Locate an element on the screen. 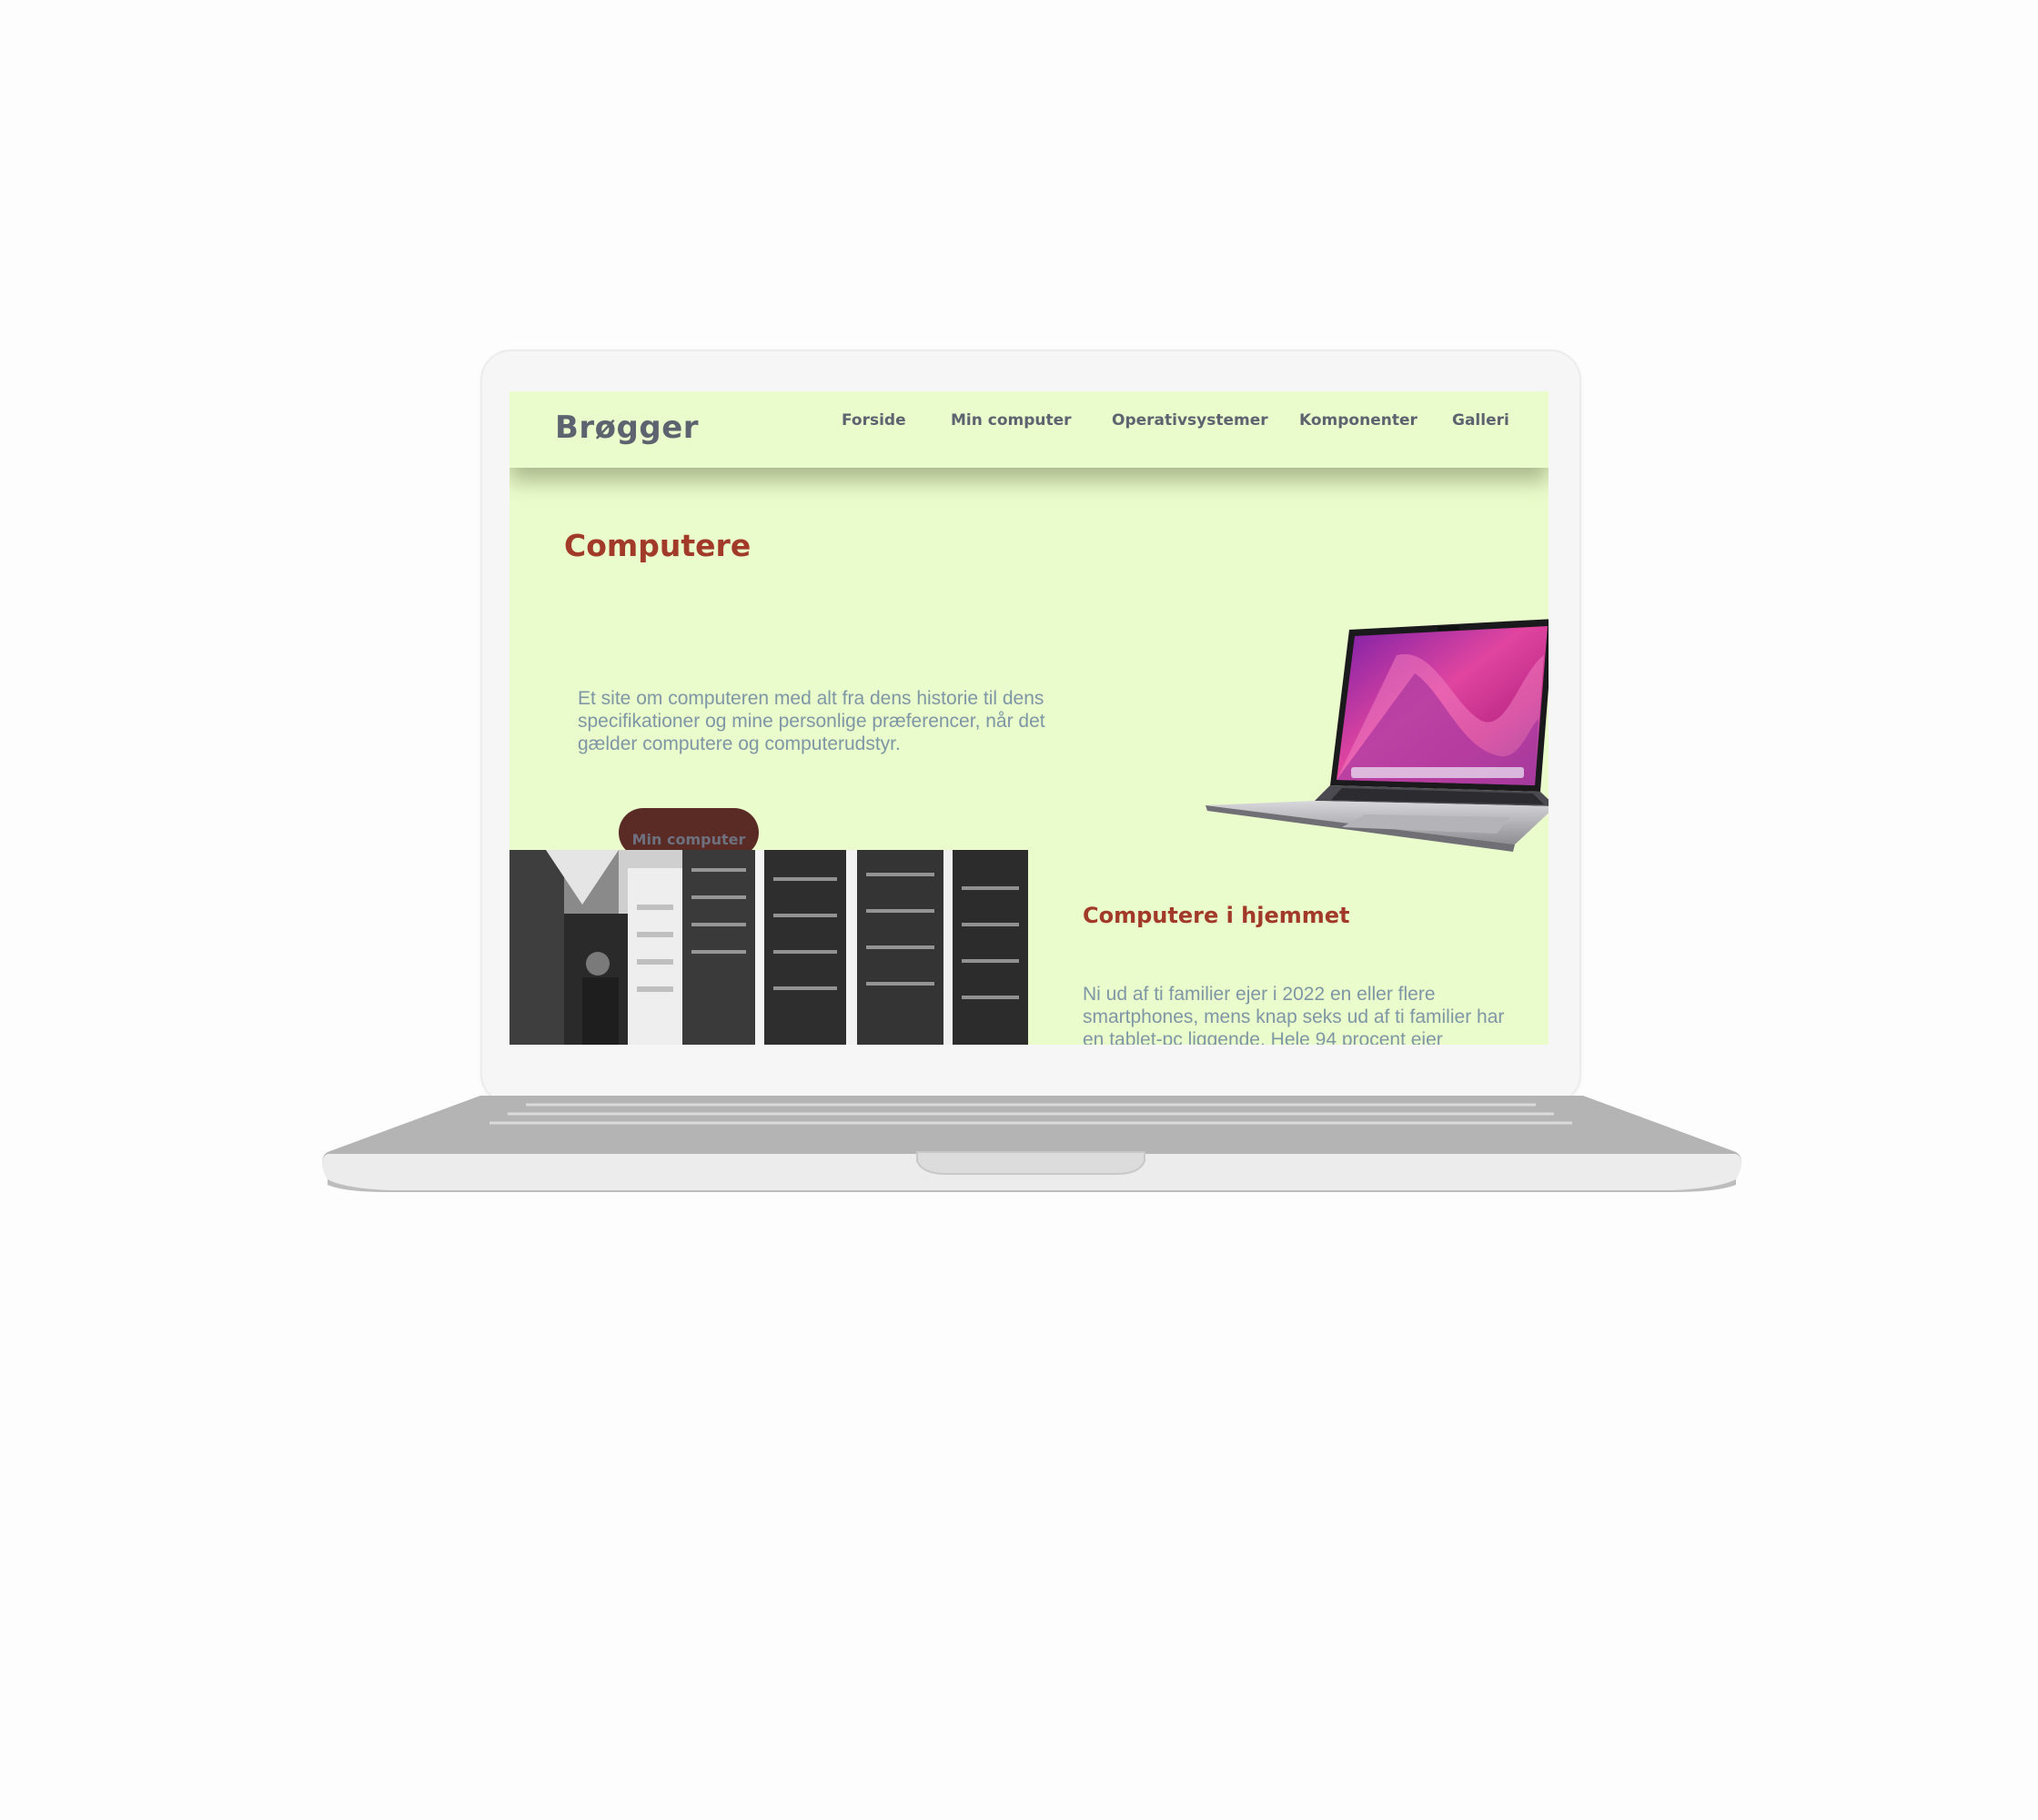 This screenshot has width=2038, height=1820. nav-item-komponenter: Komponenter is located at coordinates (1358, 421).